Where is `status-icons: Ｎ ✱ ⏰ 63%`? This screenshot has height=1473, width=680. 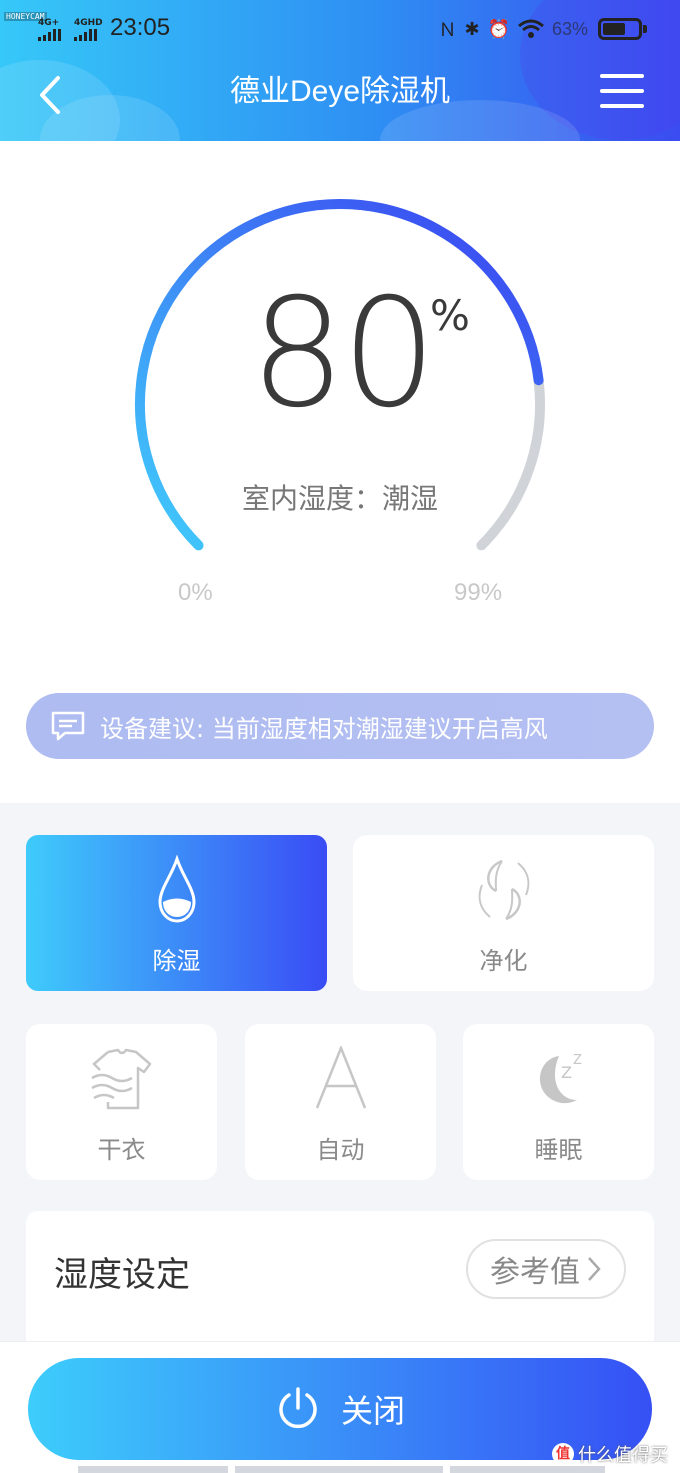
status-icons: Ｎ ✱ ⏰ 63% is located at coordinates (513, 29).